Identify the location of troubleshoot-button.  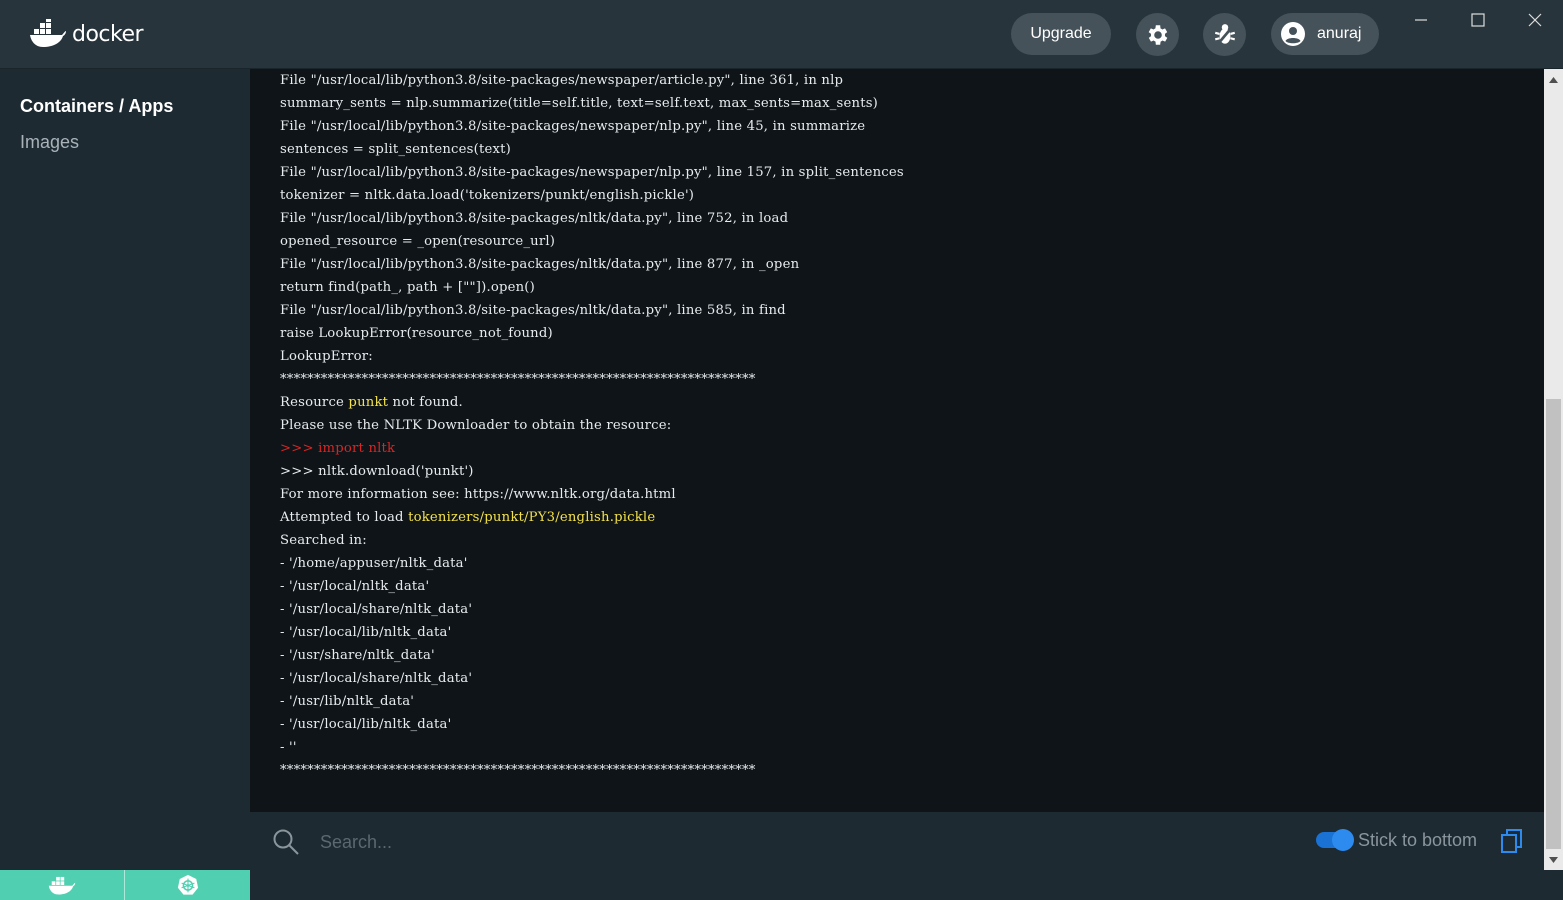
(1224, 34).